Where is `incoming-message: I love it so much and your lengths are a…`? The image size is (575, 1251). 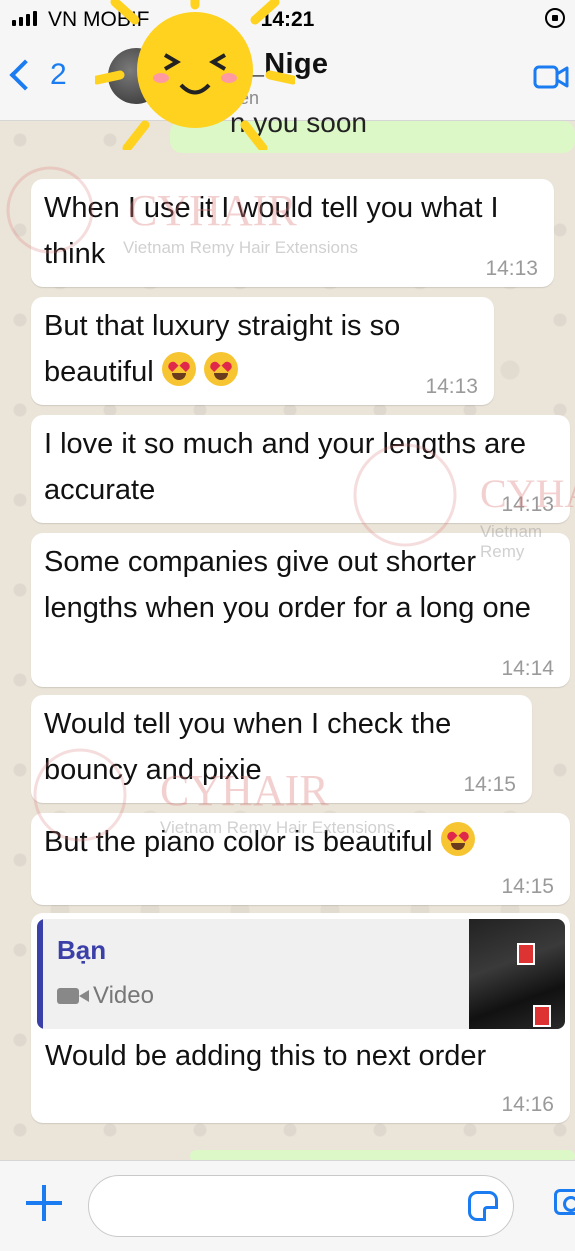
incoming-message: I love it so much and your lengths are a… is located at coordinates (300, 469).